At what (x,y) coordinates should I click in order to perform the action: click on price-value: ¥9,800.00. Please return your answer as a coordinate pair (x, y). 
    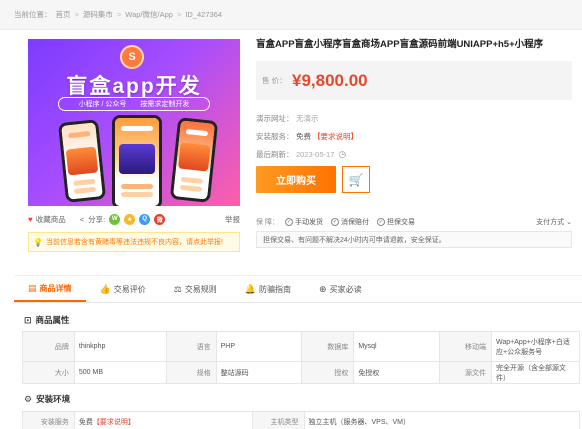
    Looking at the image, I should click on (330, 80).